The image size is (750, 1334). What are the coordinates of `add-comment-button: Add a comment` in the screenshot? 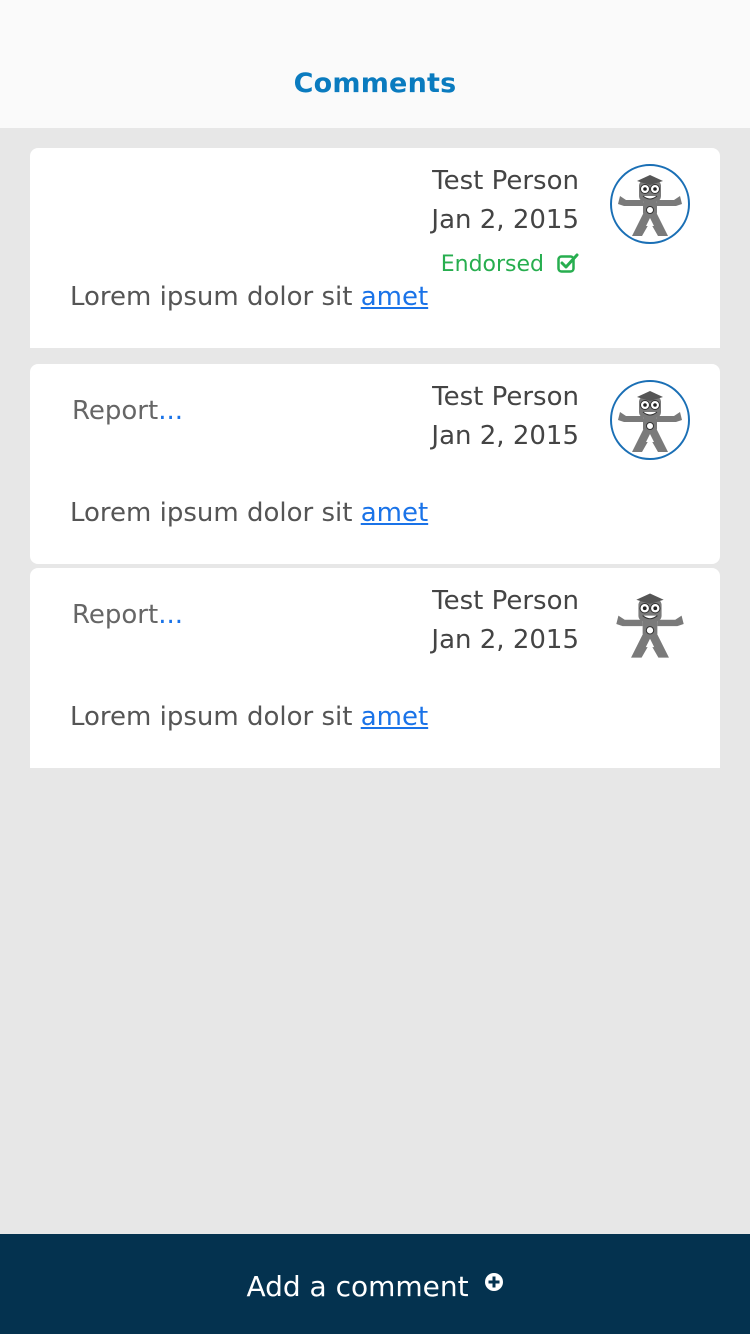 It's located at (375, 1284).